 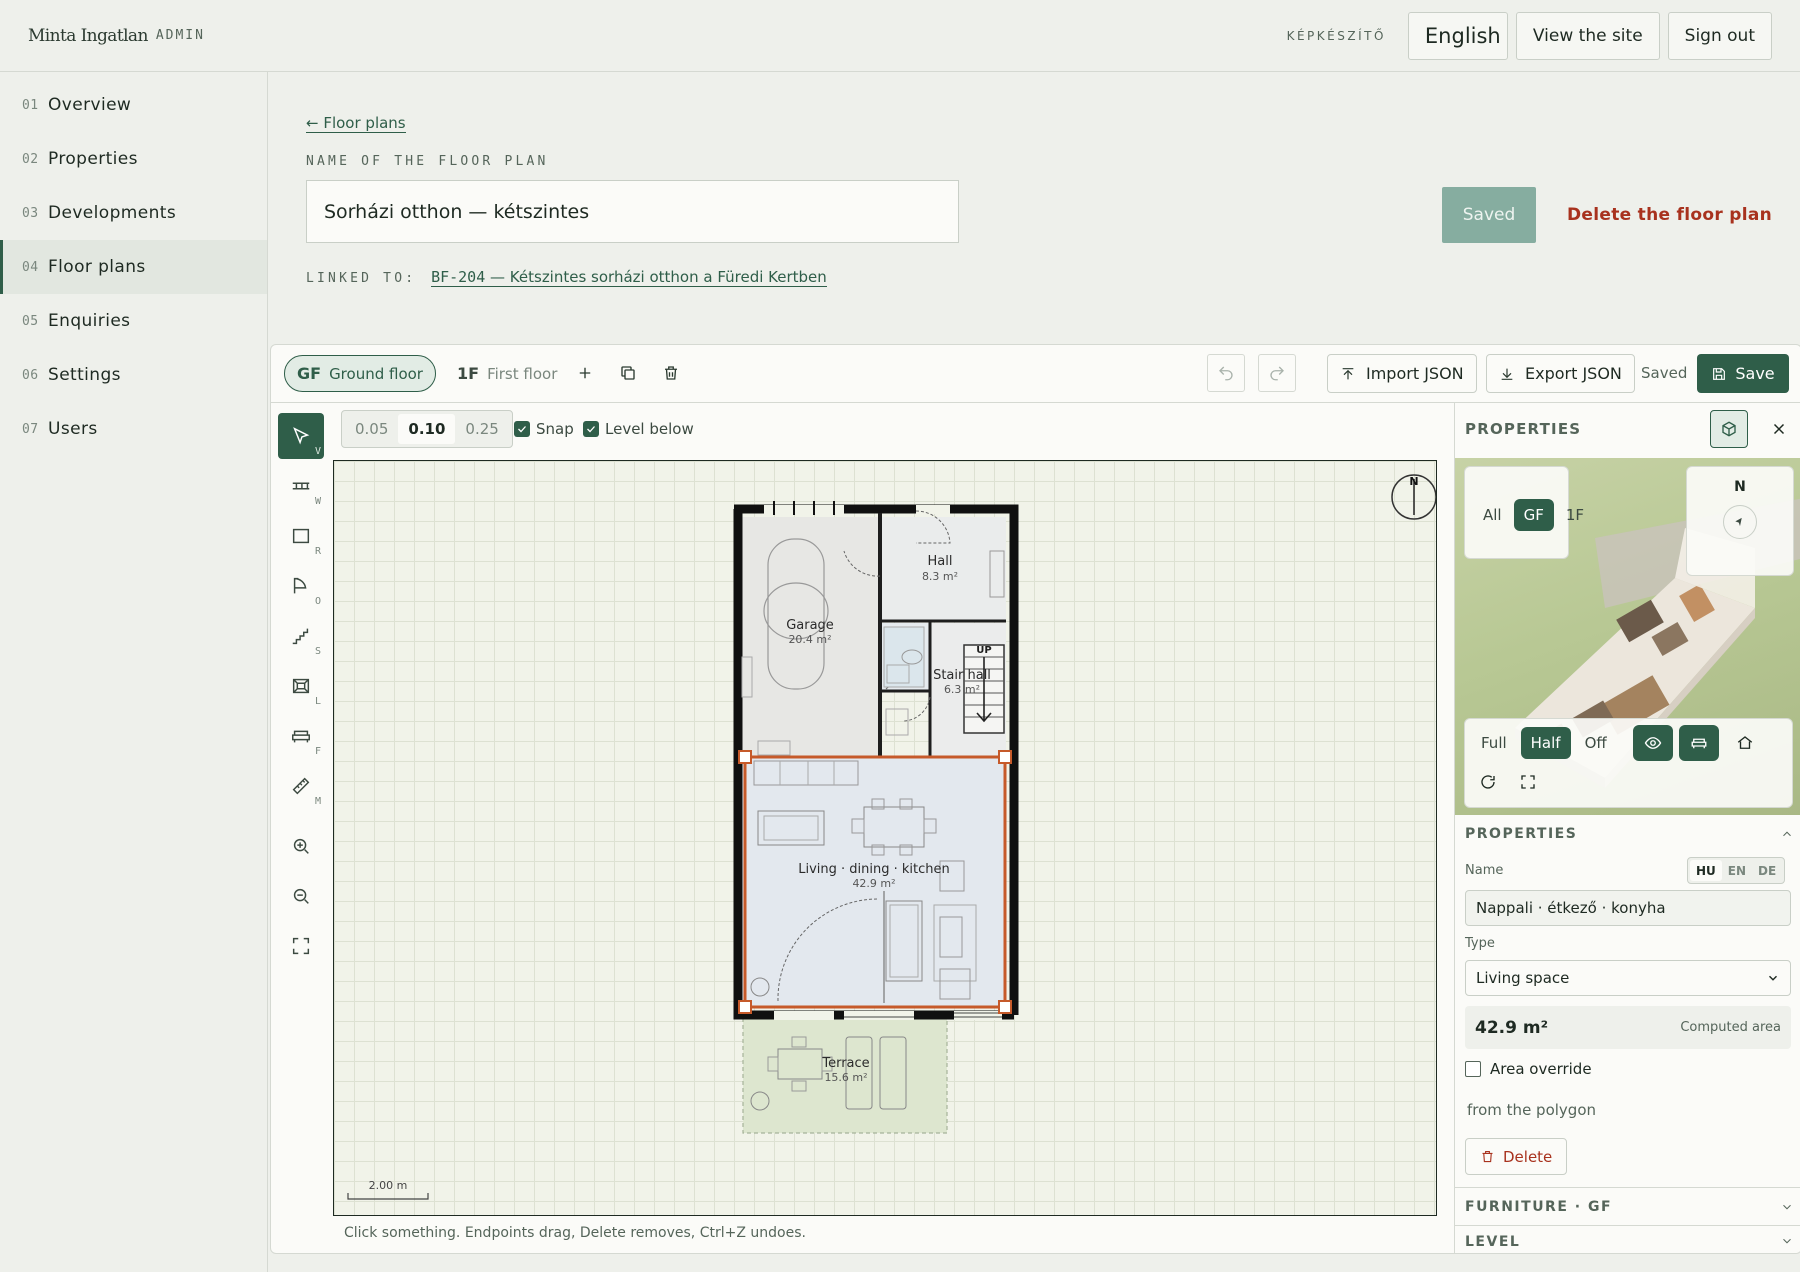 I want to click on floor-label: Ground floor, so click(x=376, y=373).